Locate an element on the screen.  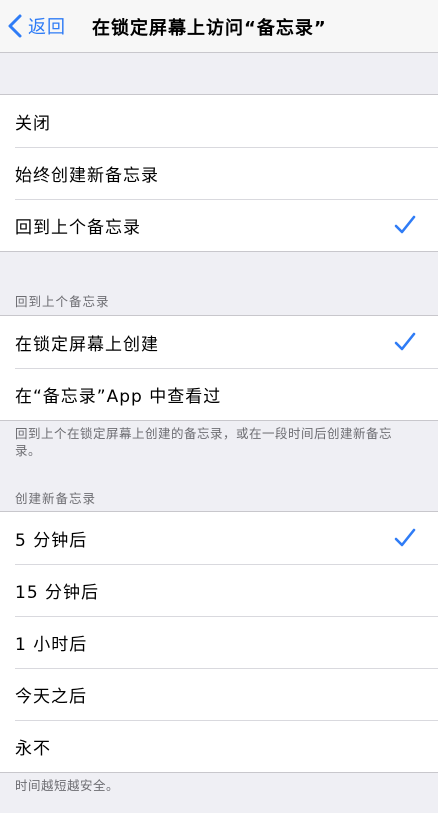
option-label: 5 分钟后 is located at coordinates (51, 540).